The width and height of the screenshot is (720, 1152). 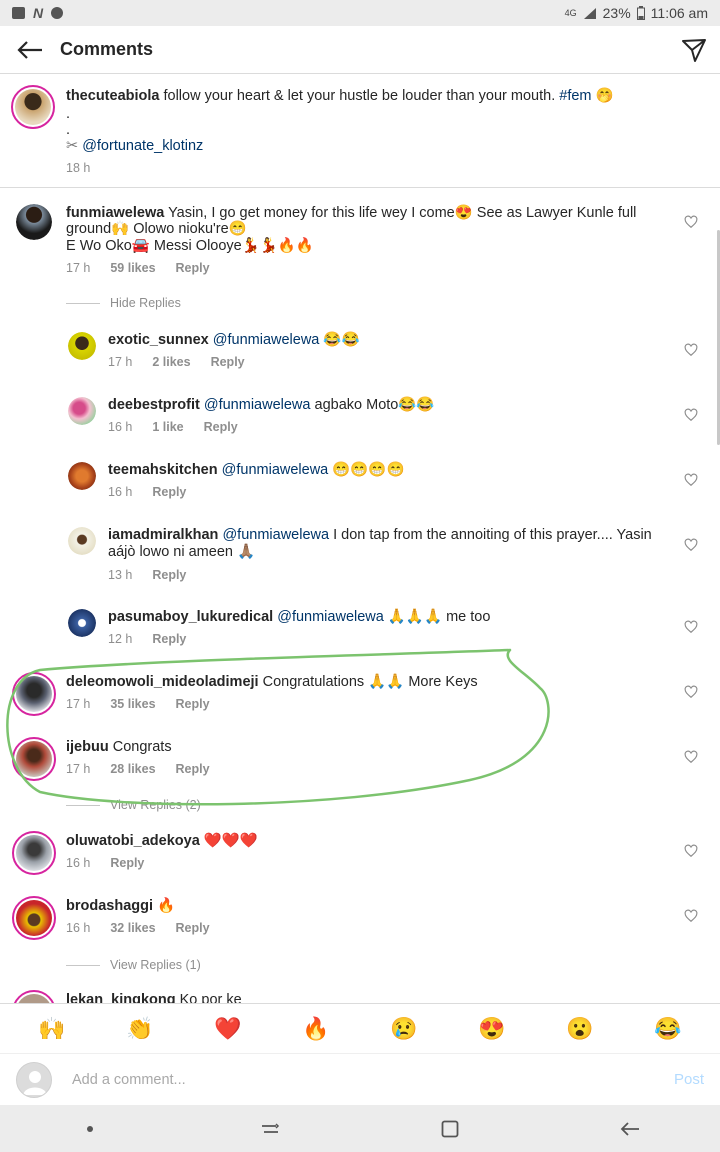 What do you see at coordinates (38, 13) in the screenshot?
I see `n-notification-icon: N` at bounding box center [38, 13].